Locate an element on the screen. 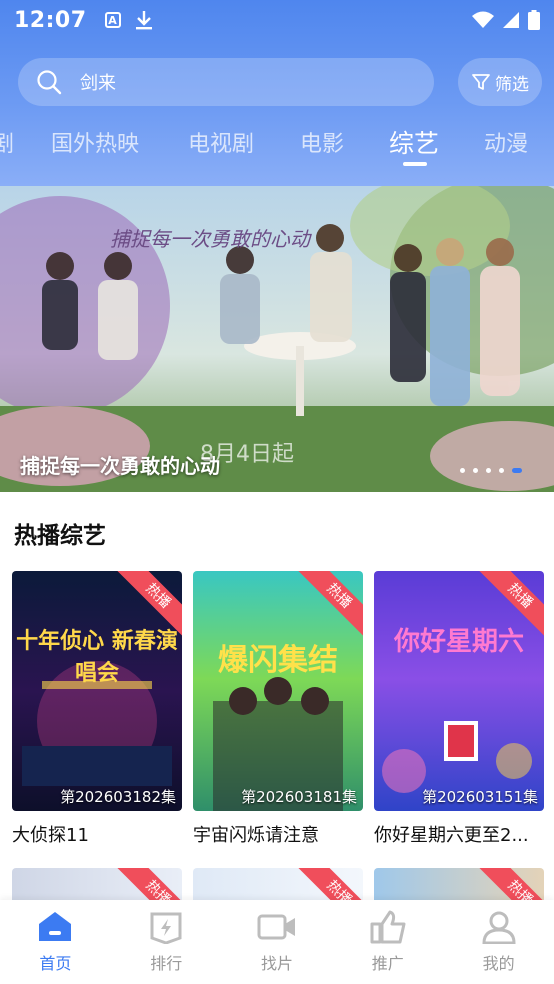 The image size is (554, 984). nav-promote-label: 推广 is located at coordinates (387, 963).